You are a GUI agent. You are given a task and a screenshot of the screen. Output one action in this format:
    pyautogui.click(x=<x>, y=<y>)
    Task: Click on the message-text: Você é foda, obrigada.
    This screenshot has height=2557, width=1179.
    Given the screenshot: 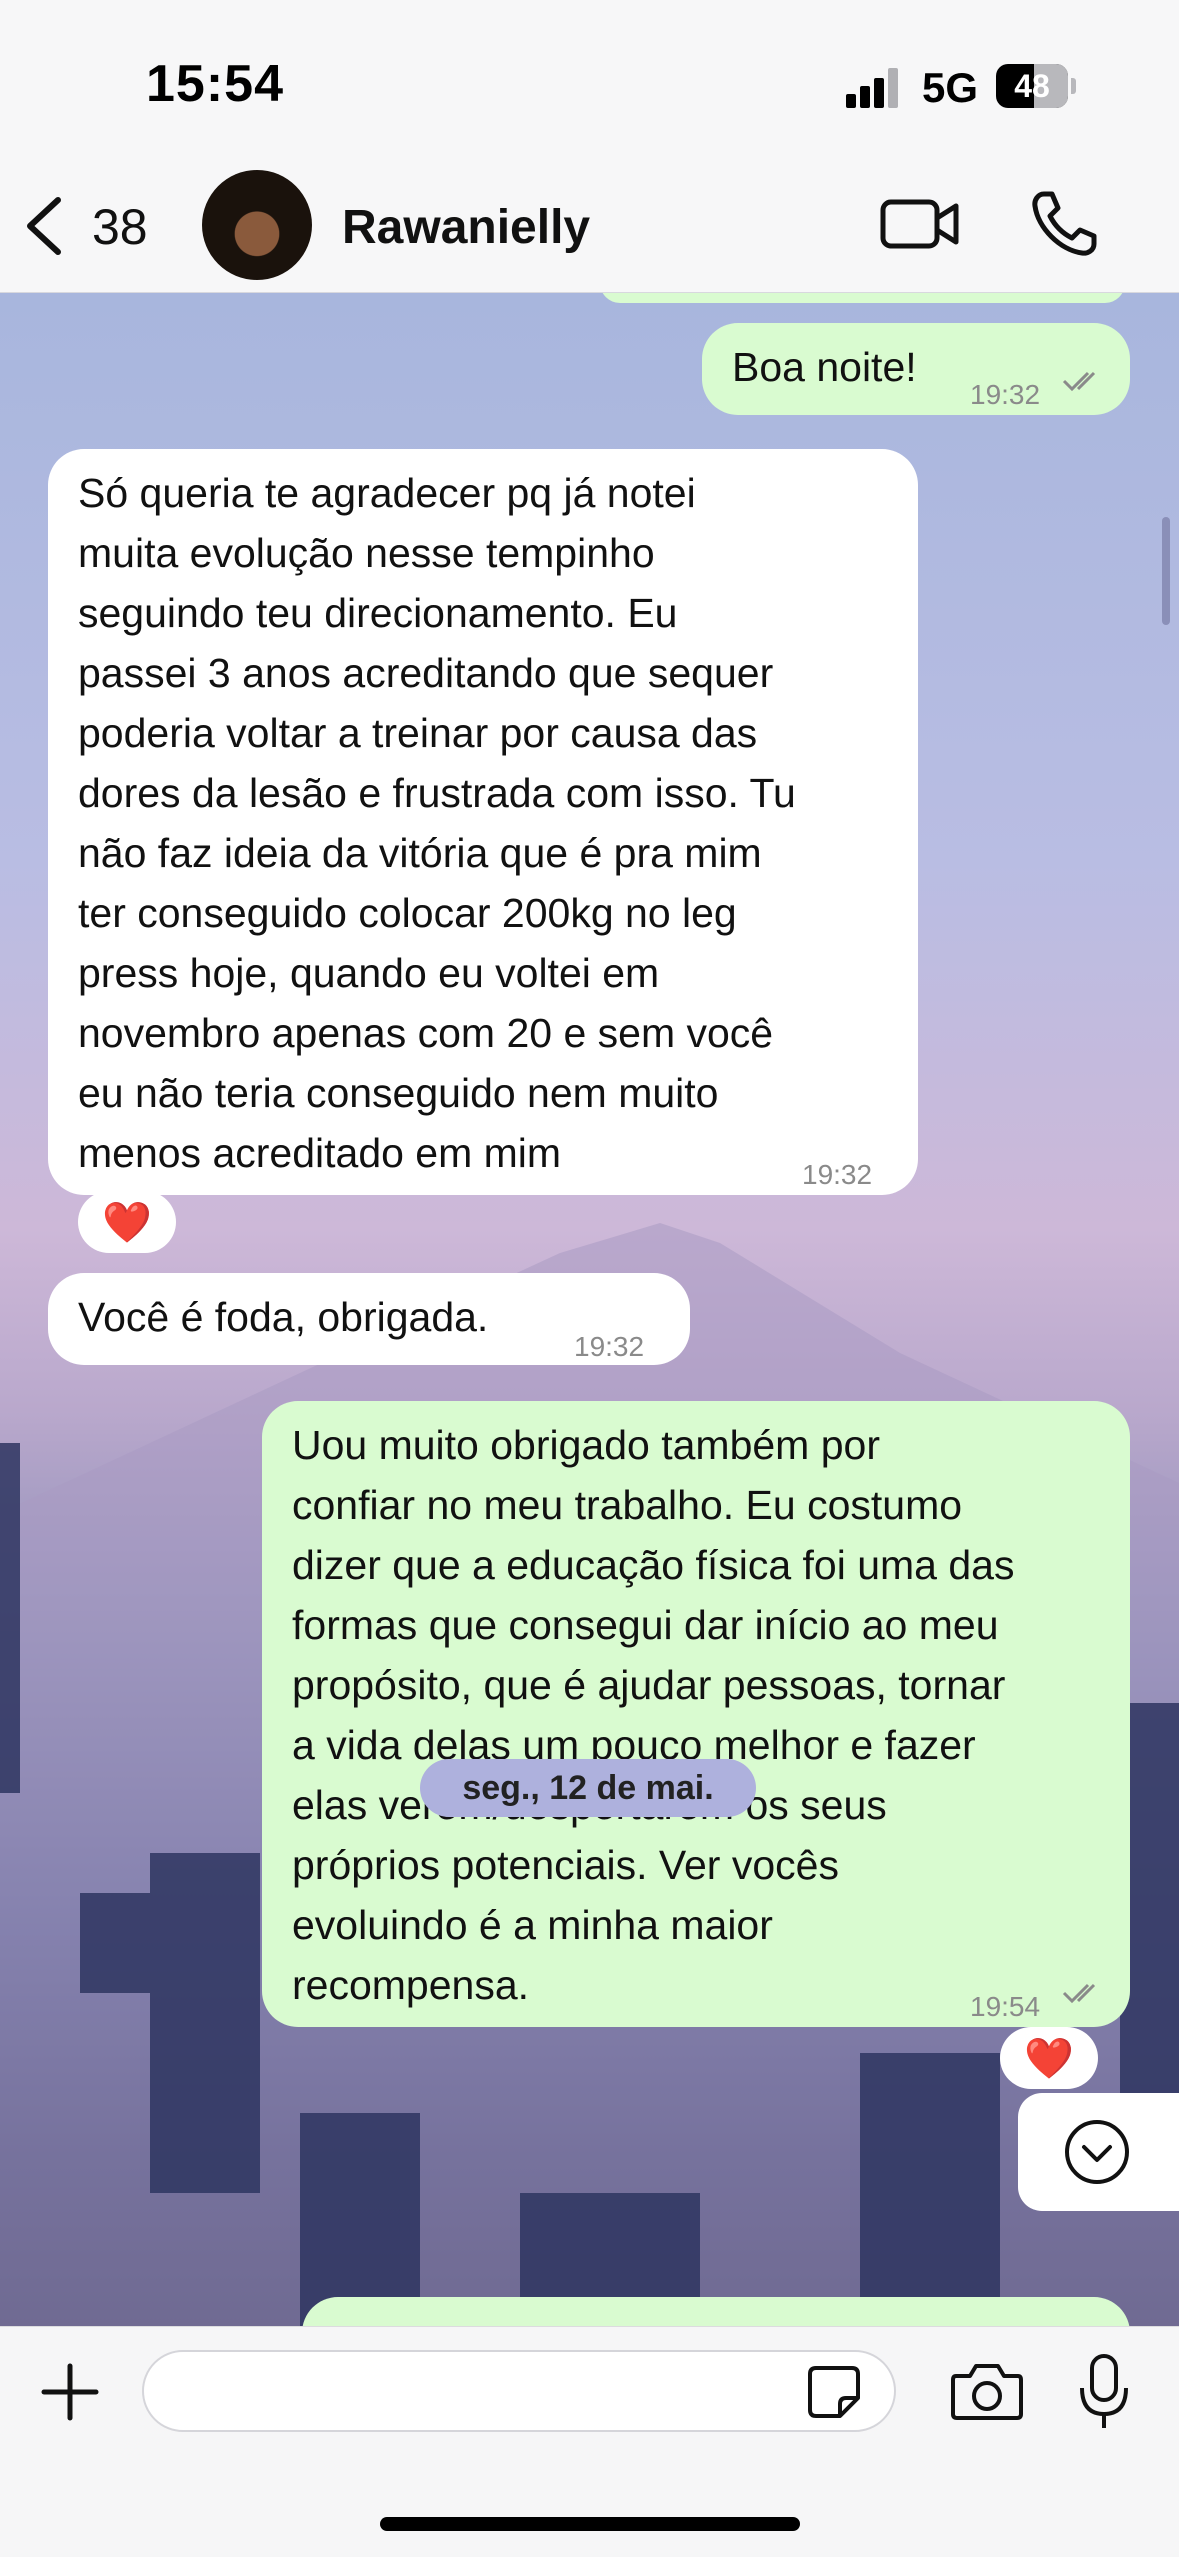 What is the action you would take?
    pyautogui.click(x=283, y=1317)
    